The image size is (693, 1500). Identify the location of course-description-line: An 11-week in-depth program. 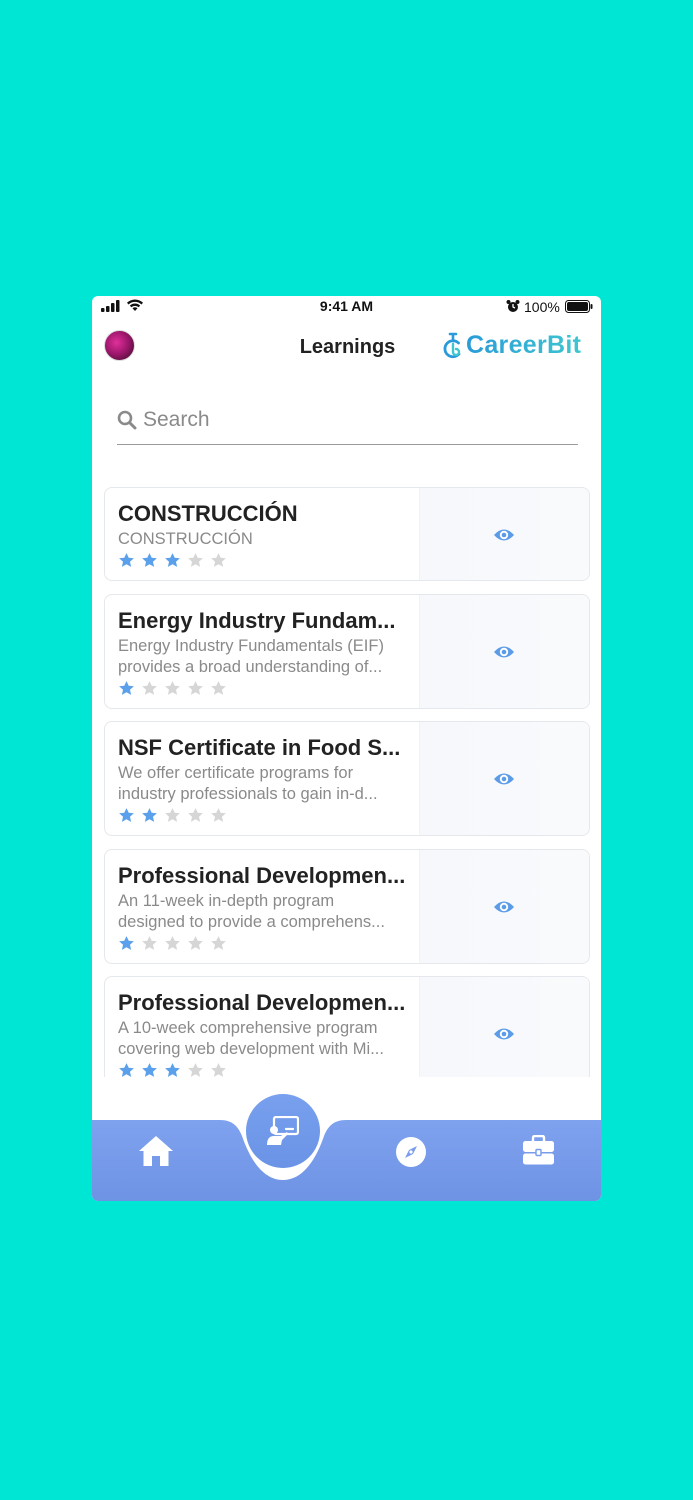
(226, 901).